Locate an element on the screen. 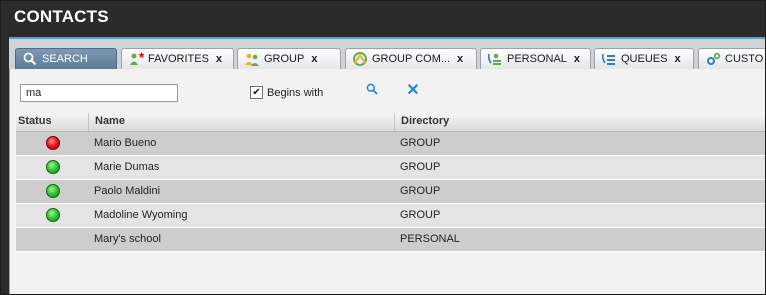 This screenshot has height=295, width=766. tab-label: FAVORITES is located at coordinates (178, 59).